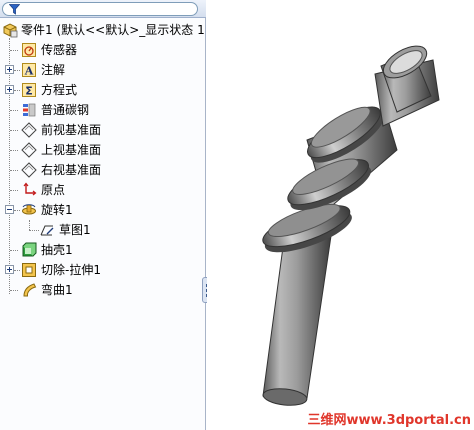  What do you see at coordinates (30, 189) in the screenshot?
I see `origin-icon` at bounding box center [30, 189].